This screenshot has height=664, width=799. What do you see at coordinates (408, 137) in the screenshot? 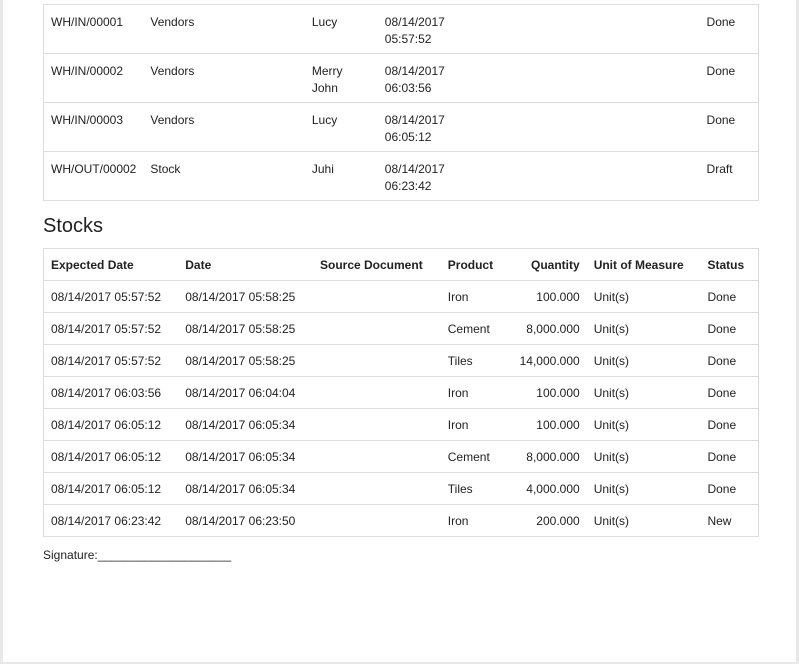
I see `picking-time: 06:05:12` at bounding box center [408, 137].